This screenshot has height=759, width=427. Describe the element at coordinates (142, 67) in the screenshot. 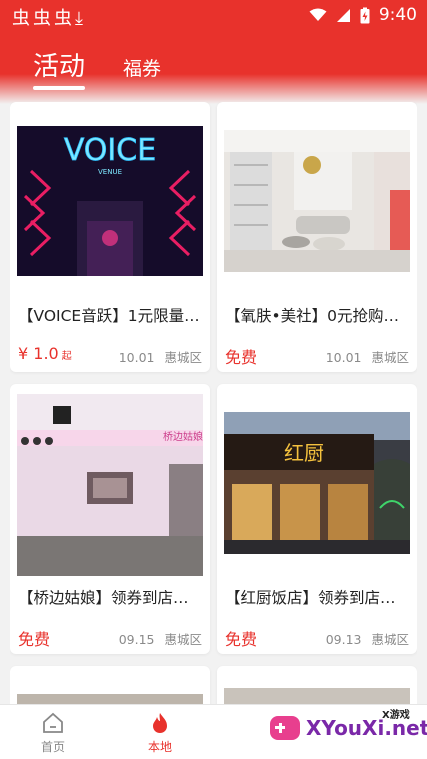

I see `tab-coupons: 福券` at that location.